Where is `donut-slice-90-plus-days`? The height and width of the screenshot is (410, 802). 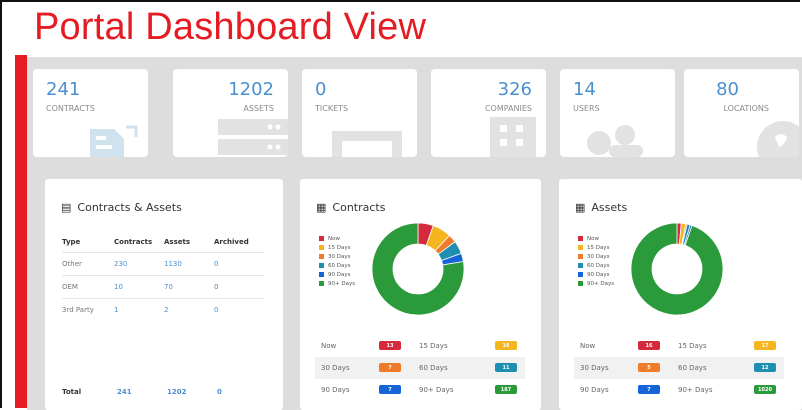 donut-slice-90-plus-days is located at coordinates (677, 269).